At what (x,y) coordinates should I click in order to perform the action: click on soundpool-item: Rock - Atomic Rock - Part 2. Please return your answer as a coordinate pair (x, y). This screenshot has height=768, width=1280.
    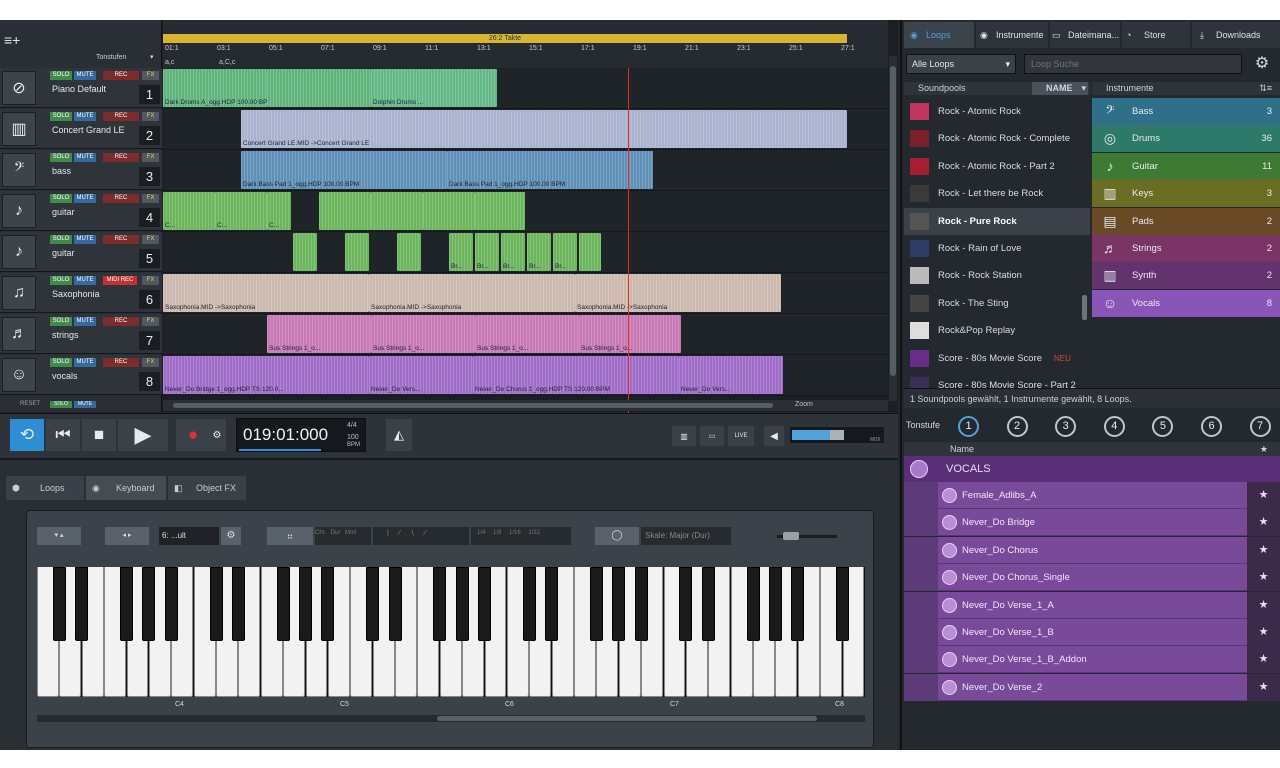
    Looking at the image, I should click on (997, 166).